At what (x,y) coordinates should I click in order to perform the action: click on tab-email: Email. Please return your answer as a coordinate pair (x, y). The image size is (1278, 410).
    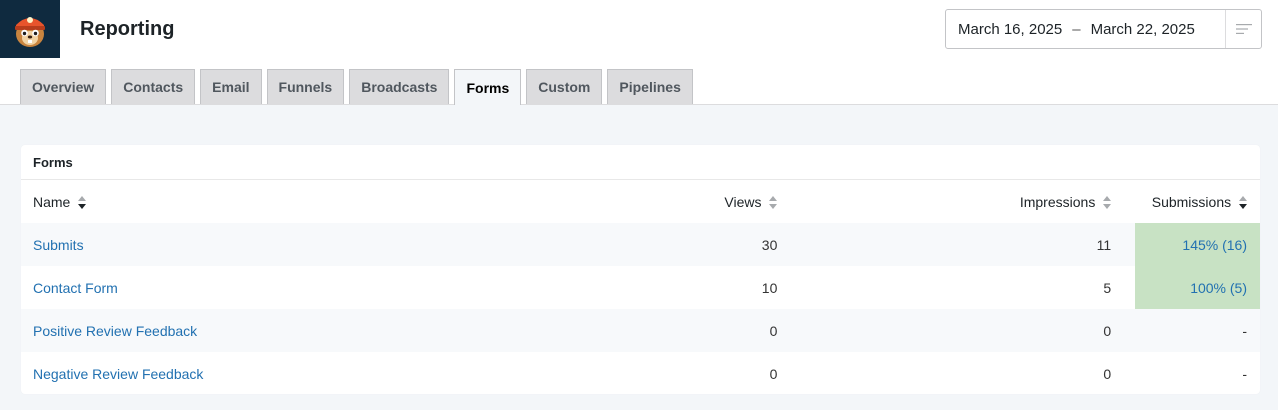
    Looking at the image, I should click on (231, 86).